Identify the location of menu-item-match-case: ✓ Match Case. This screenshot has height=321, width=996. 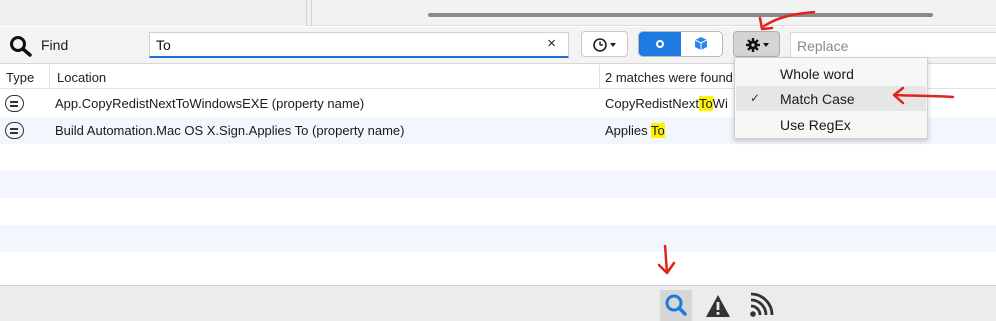
(831, 98).